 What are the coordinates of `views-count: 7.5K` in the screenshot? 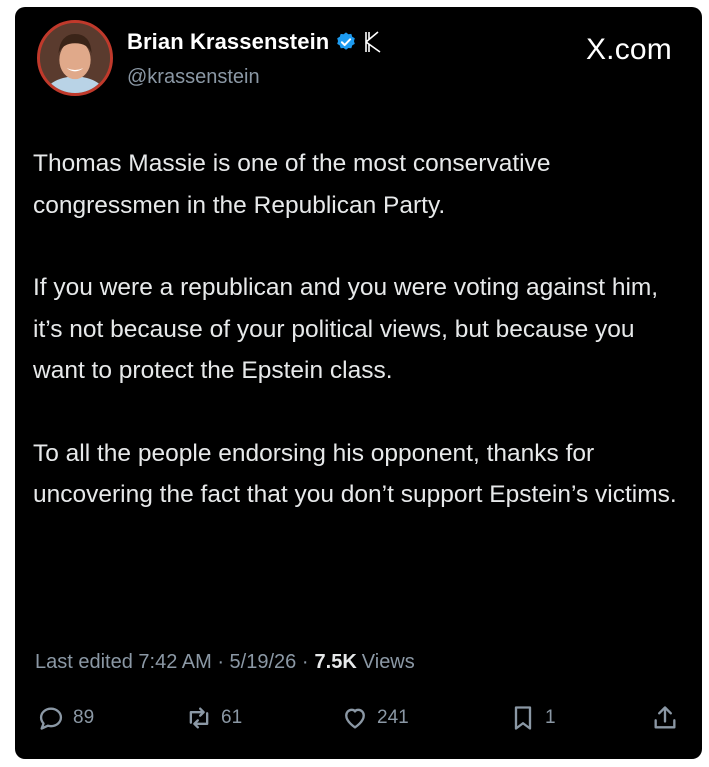 It's located at (335, 662).